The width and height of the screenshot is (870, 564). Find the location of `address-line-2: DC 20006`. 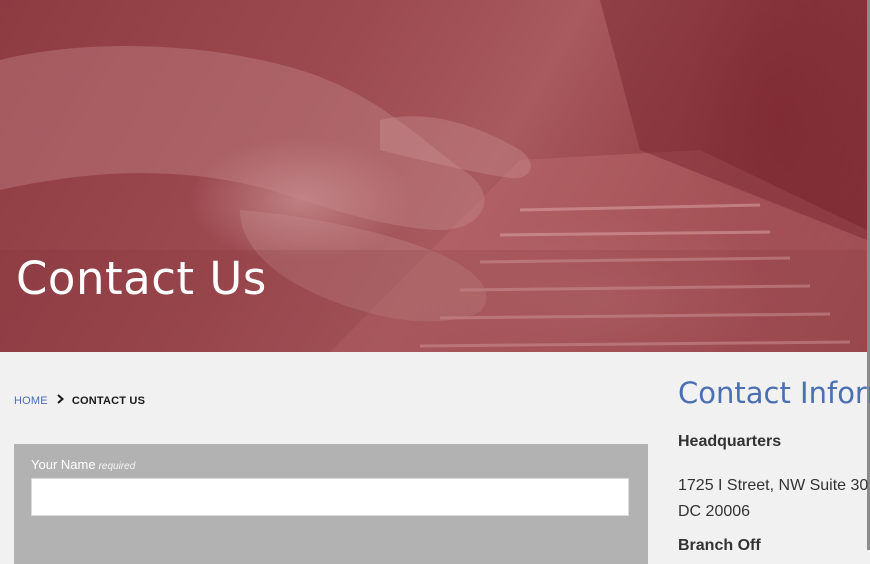

address-line-2: DC 20006 is located at coordinates (714, 511).